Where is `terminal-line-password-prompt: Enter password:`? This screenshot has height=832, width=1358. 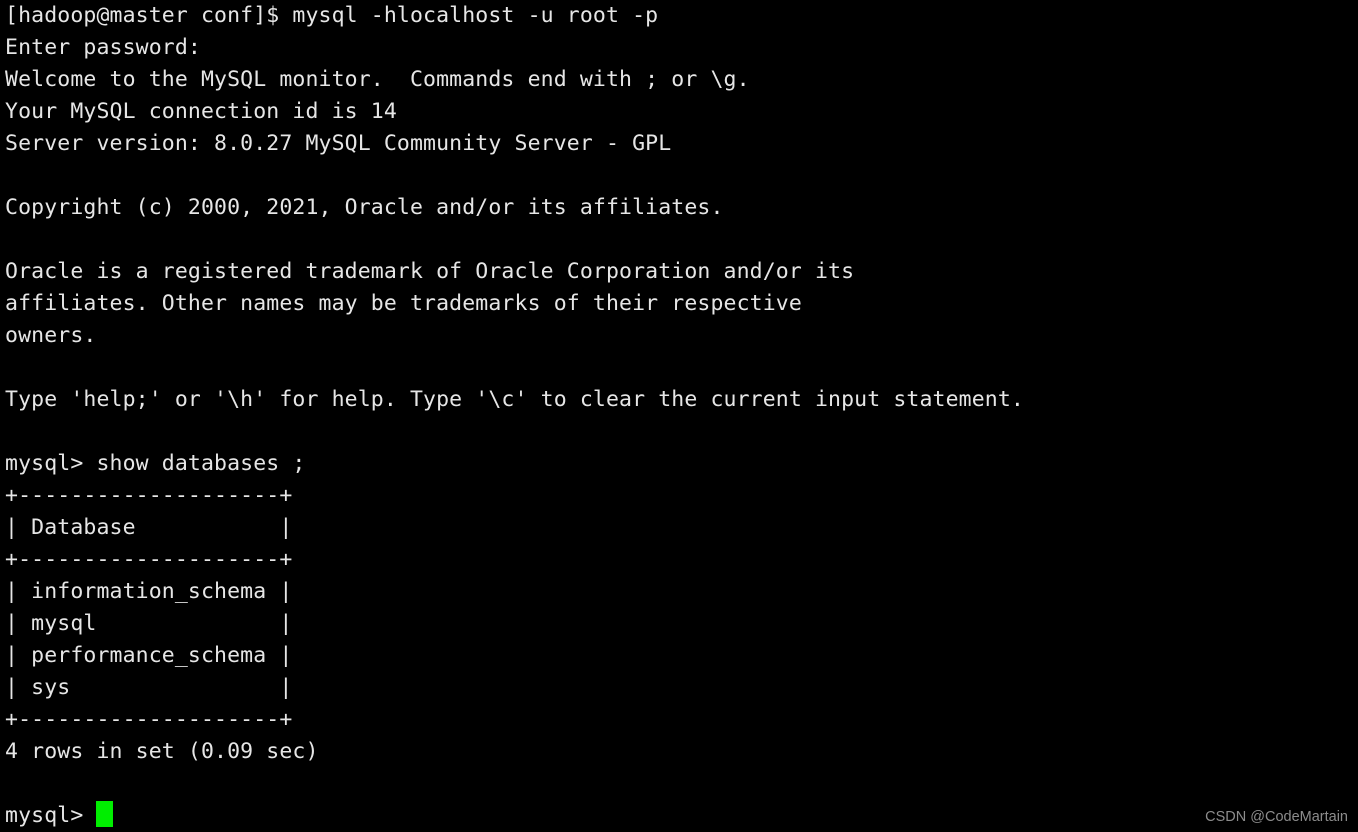 terminal-line-password-prompt: Enter password: is located at coordinates (103, 47).